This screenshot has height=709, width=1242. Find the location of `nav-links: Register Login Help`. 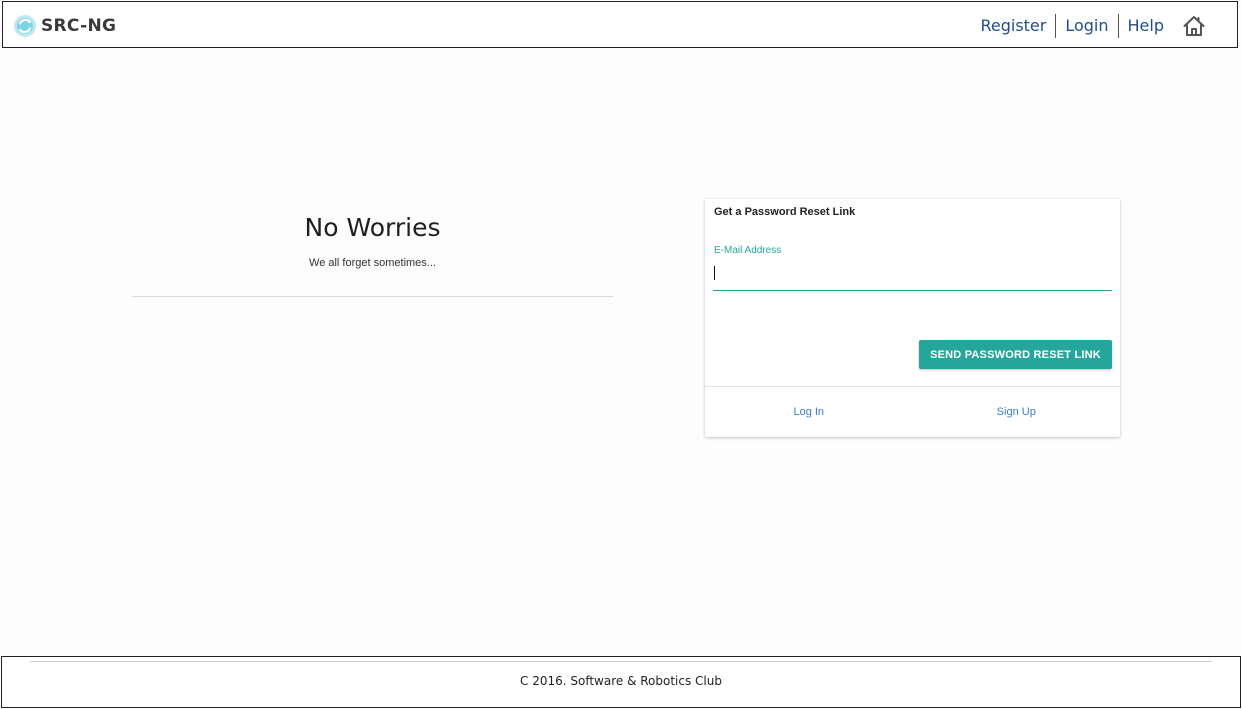

nav-links: Register Login Help is located at coordinates (1089, 26).